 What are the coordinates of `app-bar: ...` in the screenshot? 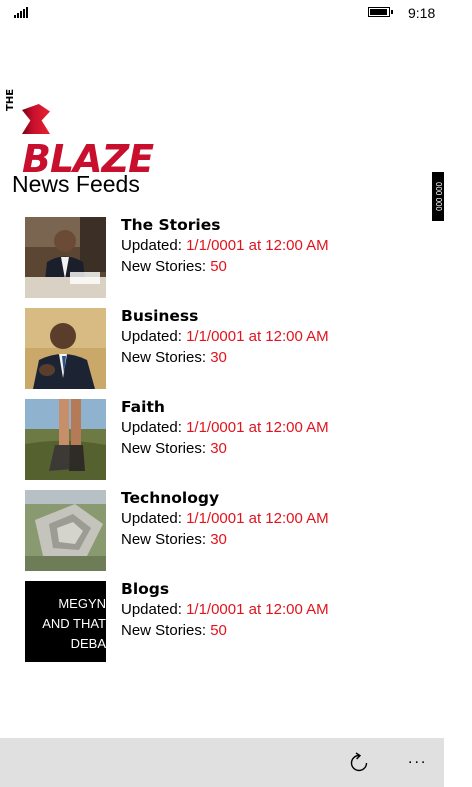 It's located at (222, 762).